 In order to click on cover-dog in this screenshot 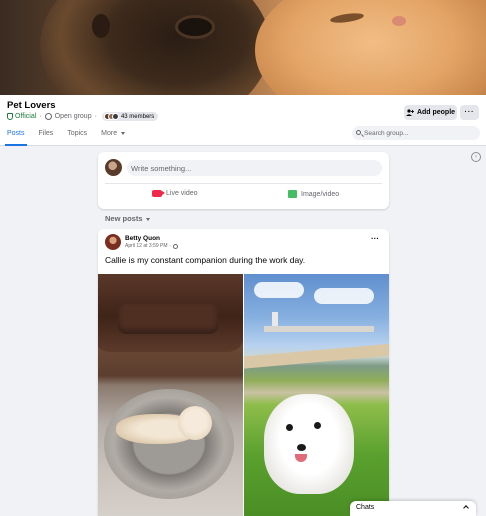, I will do `click(155, 47)`.